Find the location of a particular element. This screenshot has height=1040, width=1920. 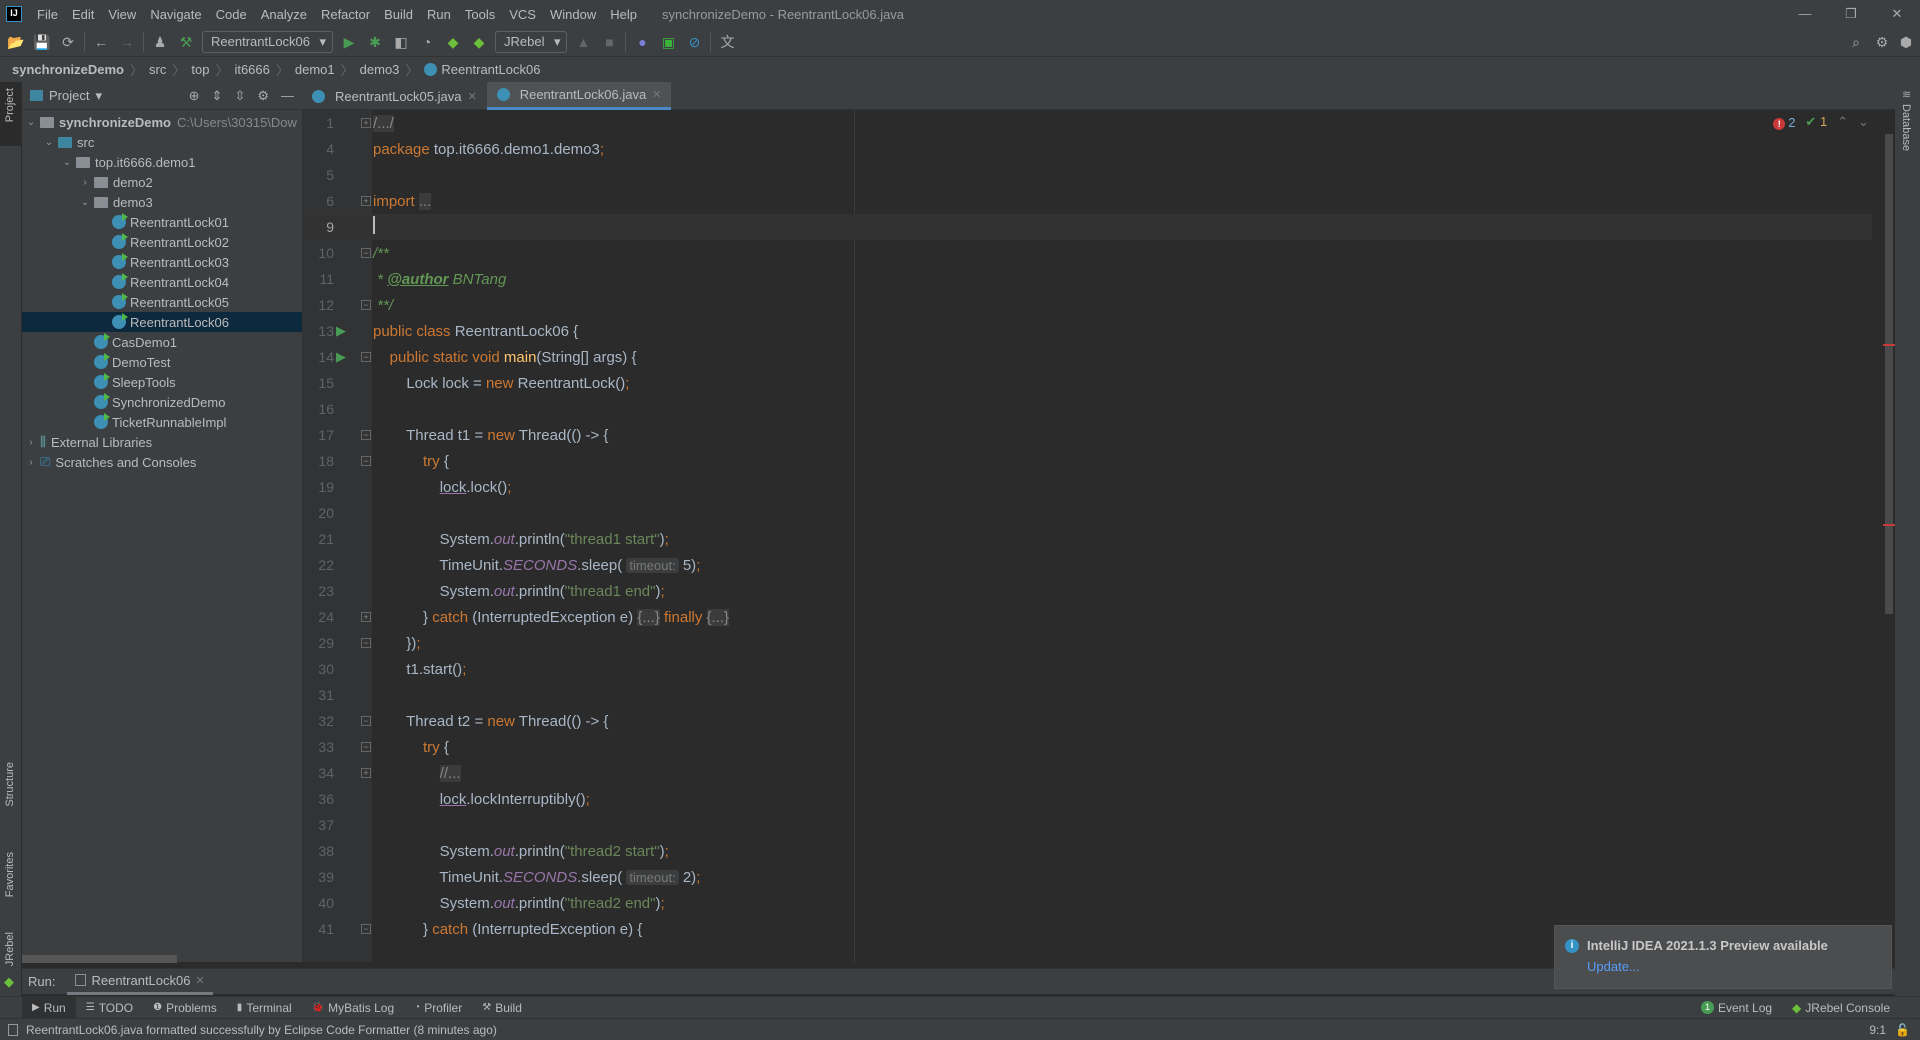

breadcrumb-item: src is located at coordinates (159, 69).